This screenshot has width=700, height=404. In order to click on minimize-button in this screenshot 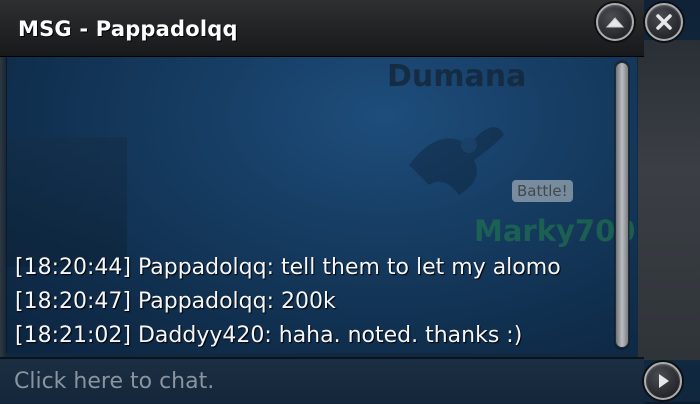, I will do `click(615, 22)`.